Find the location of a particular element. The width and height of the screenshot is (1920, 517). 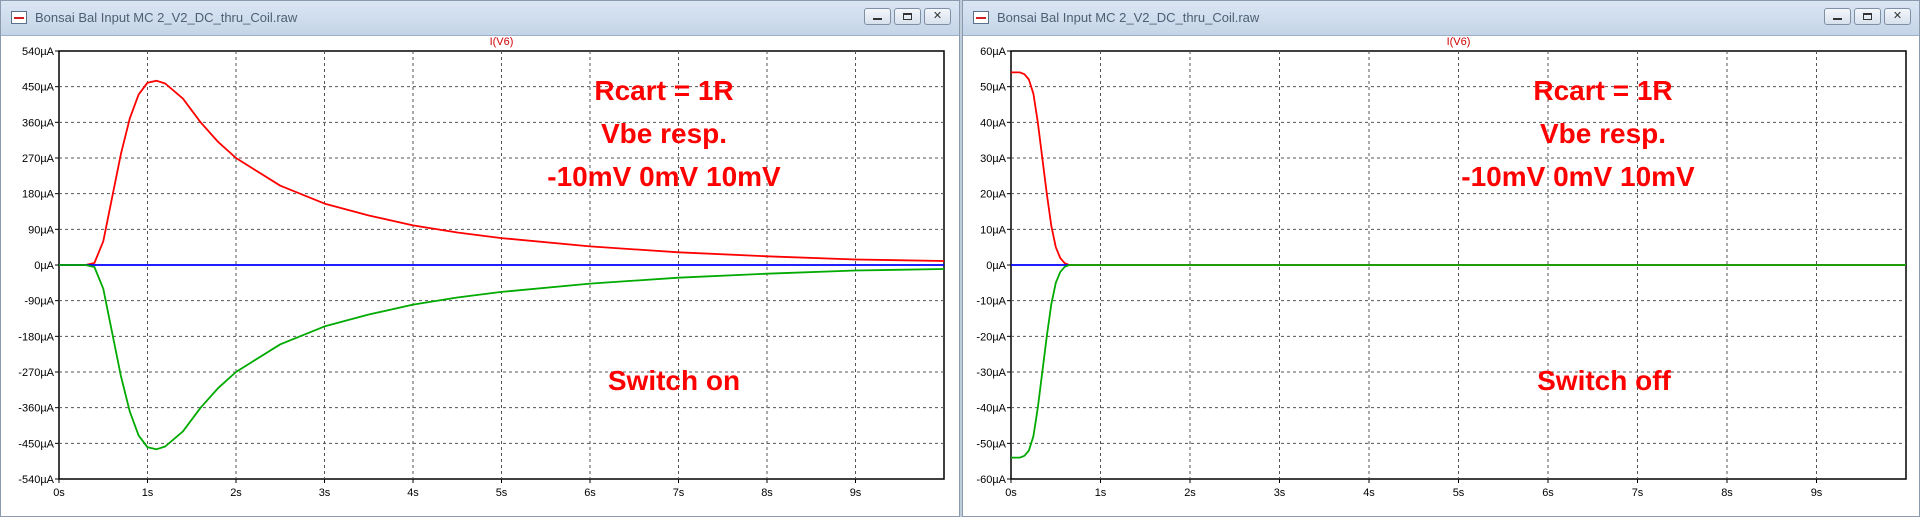

y-tick-label: -270µA is located at coordinates (36, 373).